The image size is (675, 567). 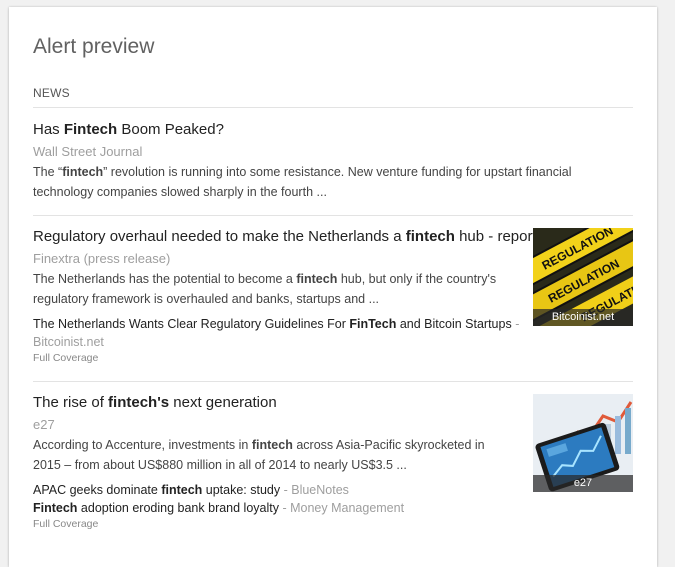 What do you see at coordinates (583, 317) in the screenshot?
I see `thumbnail-caption: Bitcoinist.net` at bounding box center [583, 317].